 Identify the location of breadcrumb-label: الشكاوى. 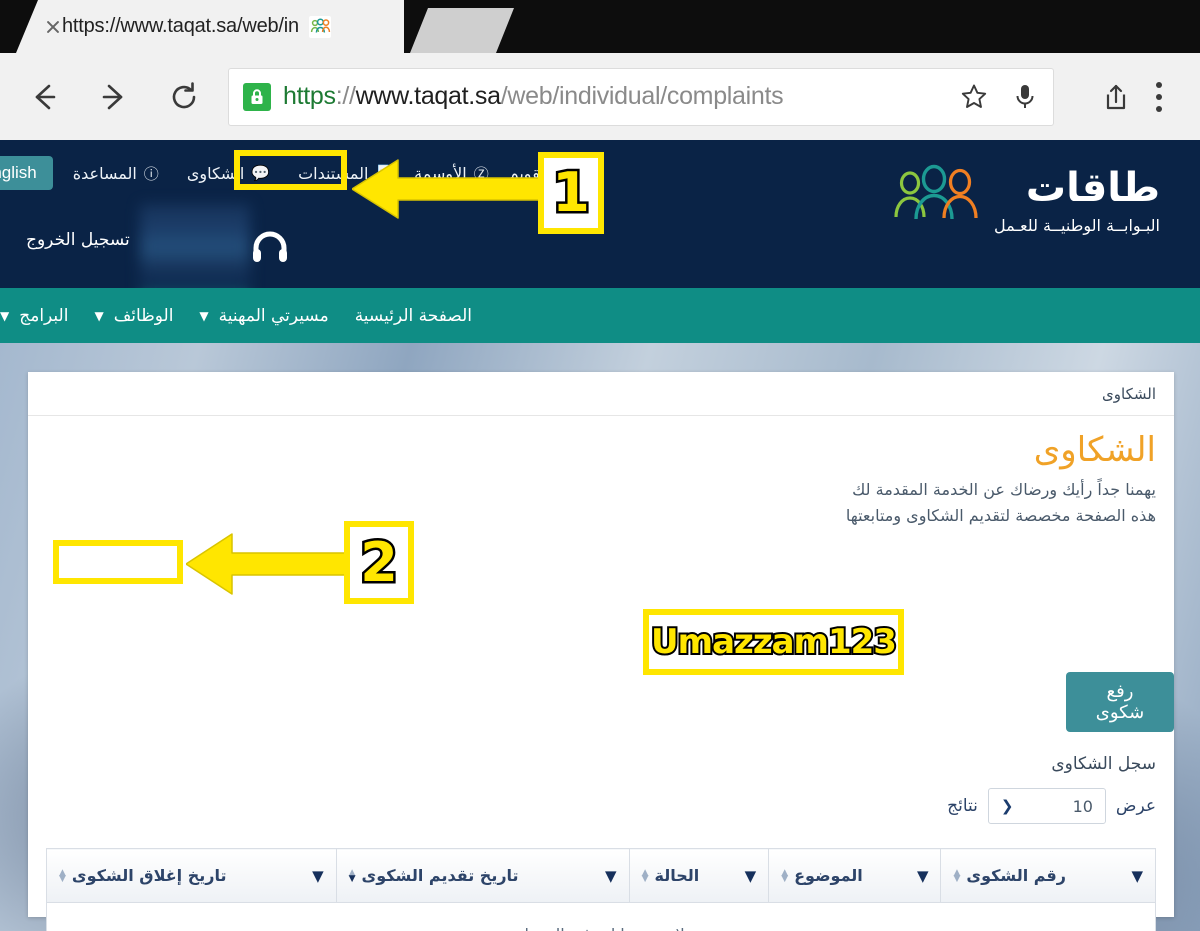
(1129, 393).